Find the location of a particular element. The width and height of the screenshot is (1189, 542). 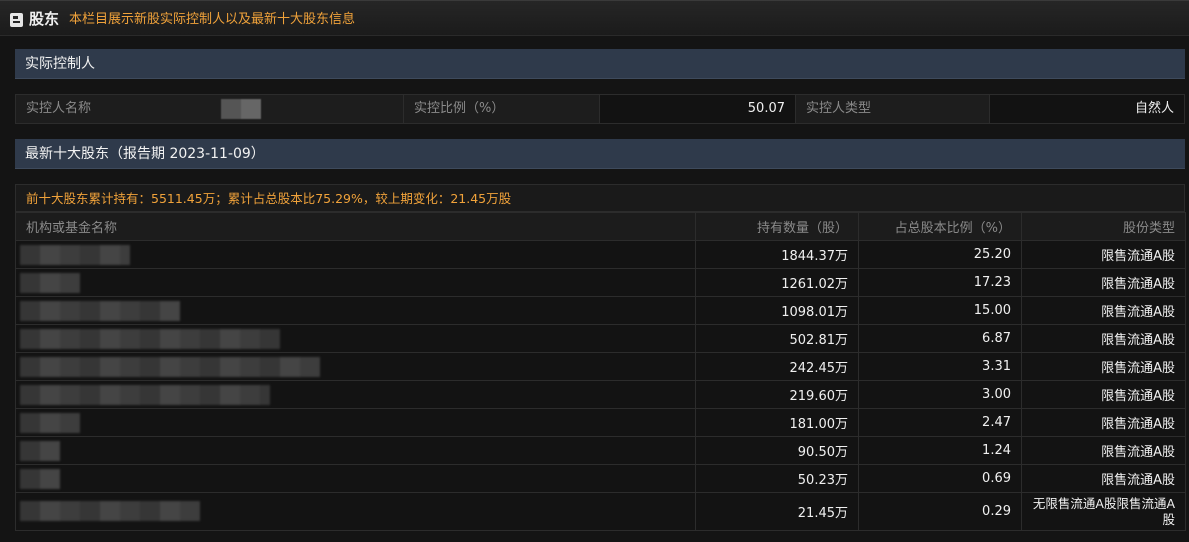

table-row: 502.81万 6.87 限售流通A股 is located at coordinates (600, 338).